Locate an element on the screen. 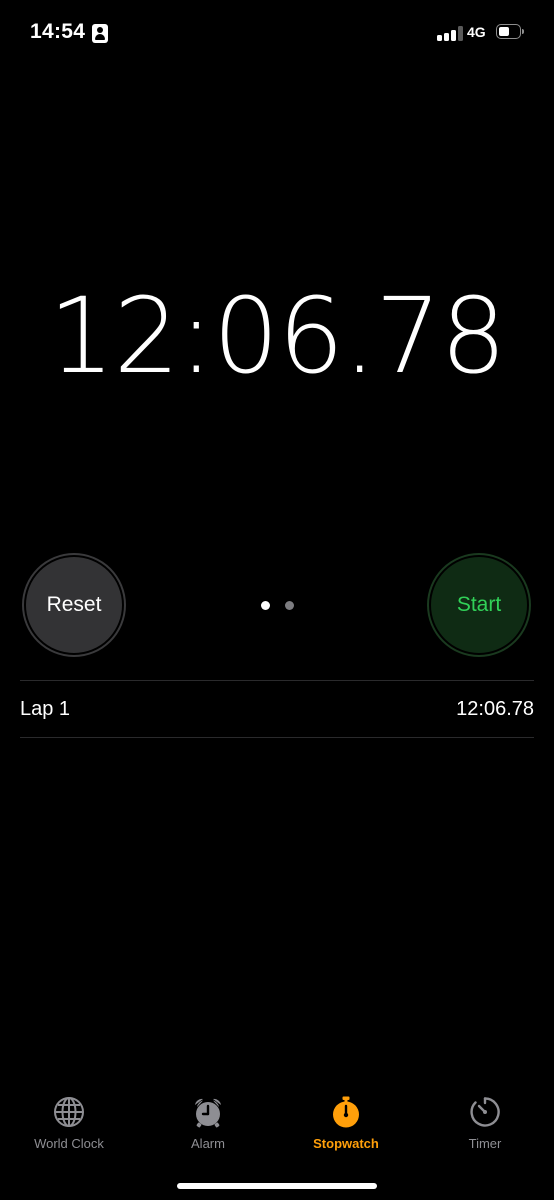 This screenshot has width=554, height=1200. start-button: Start is located at coordinates (479, 605).